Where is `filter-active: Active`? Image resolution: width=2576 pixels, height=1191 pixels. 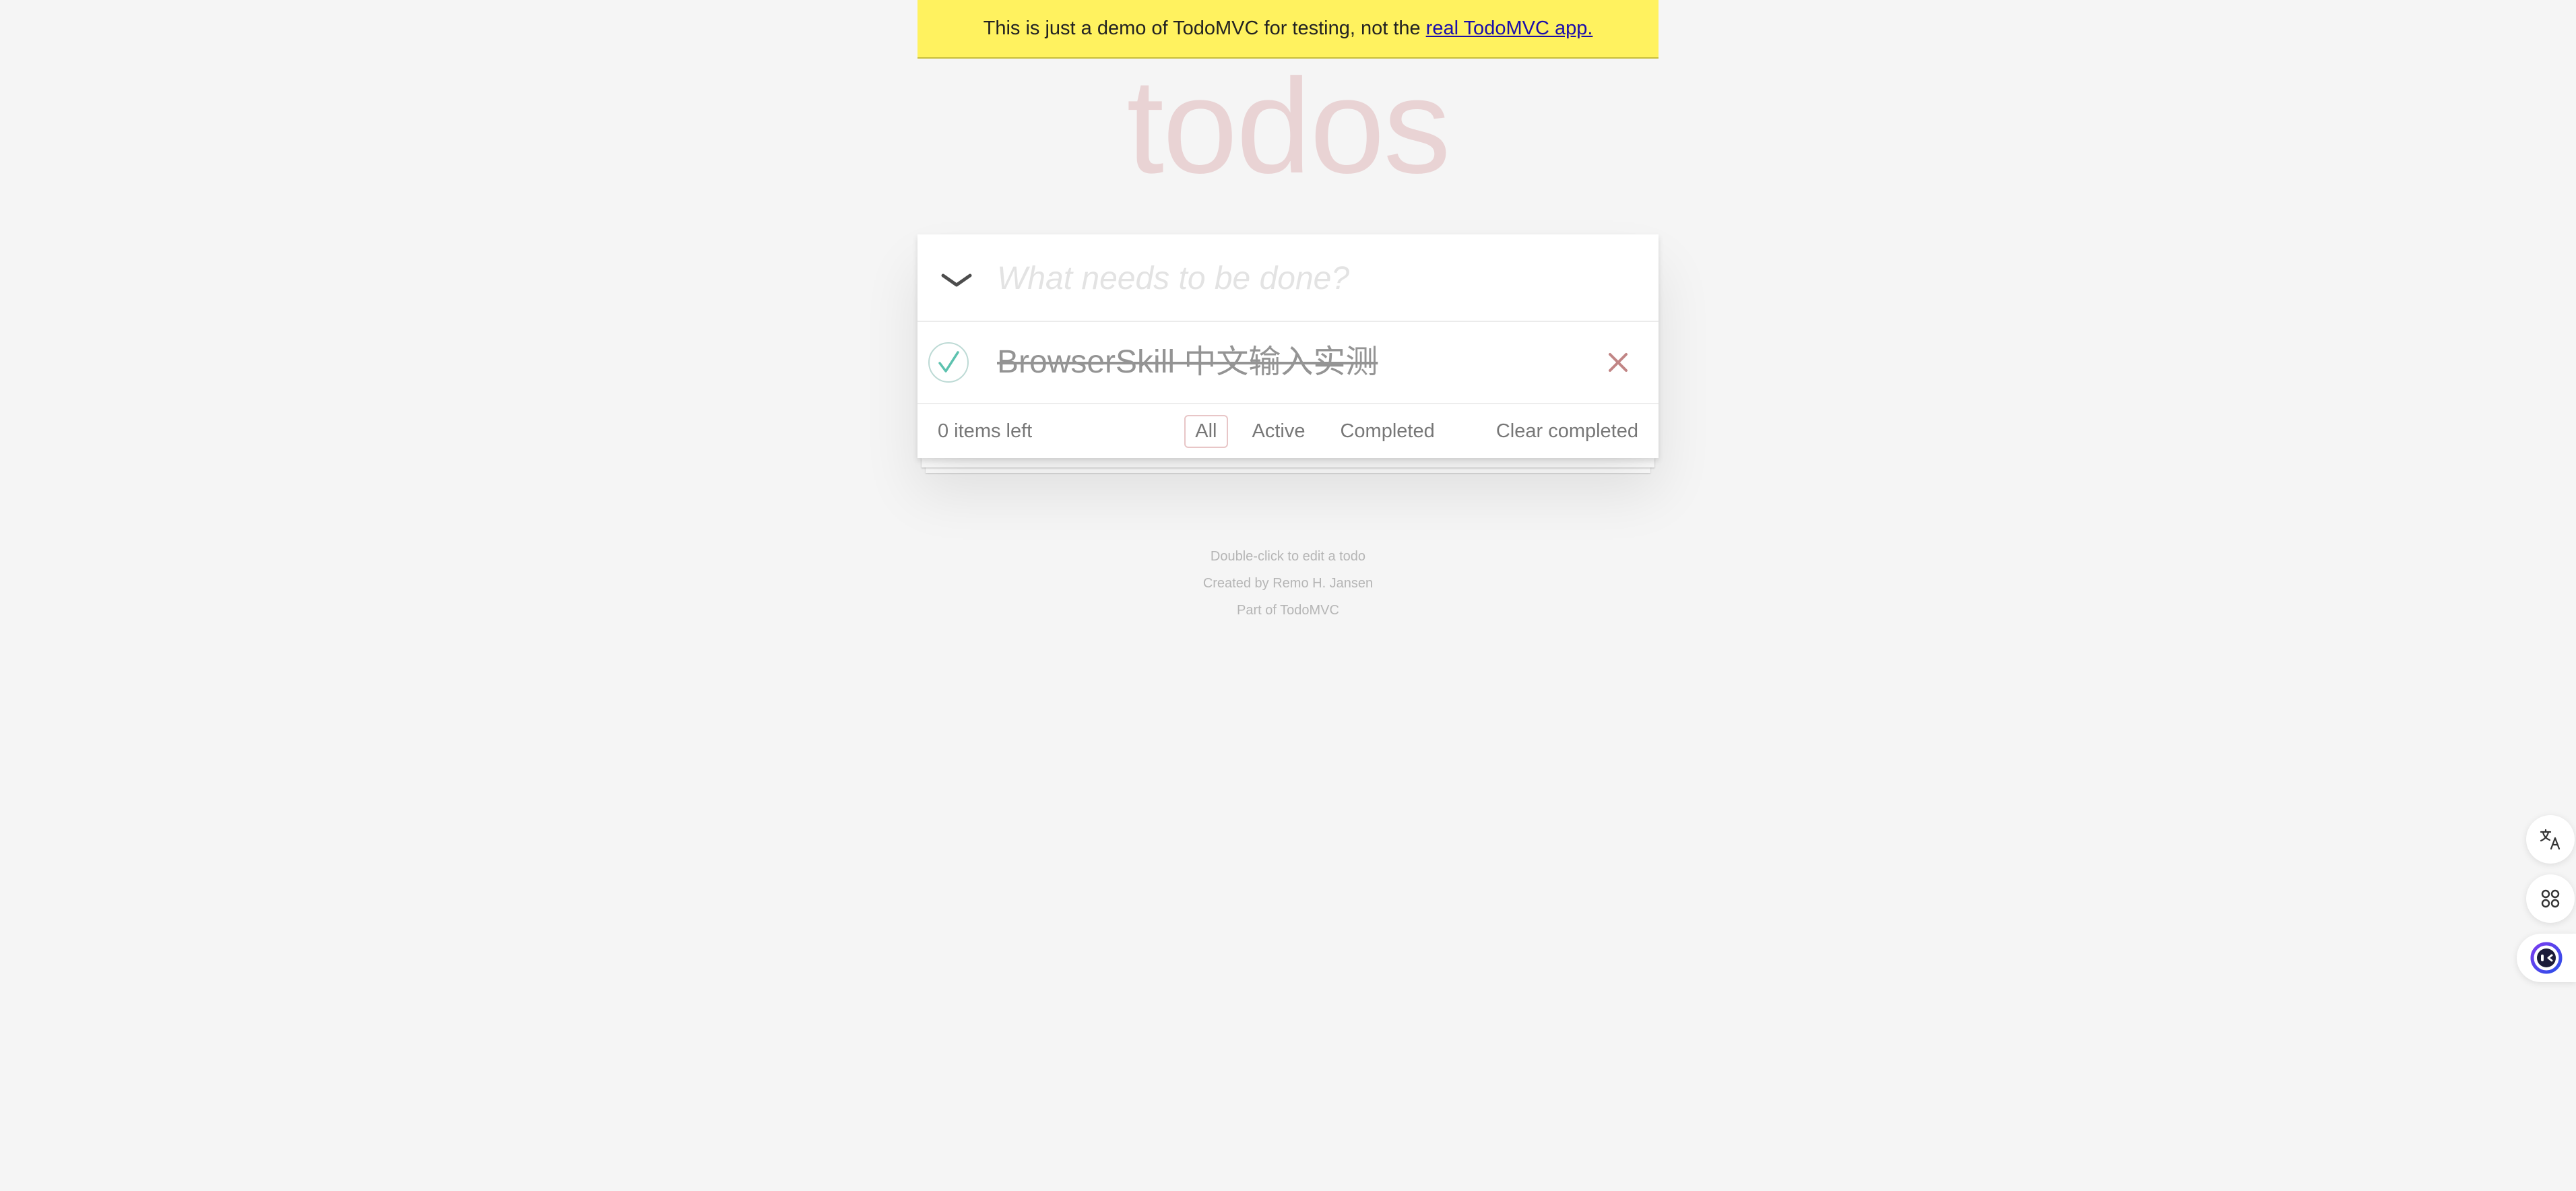 filter-active: Active is located at coordinates (1279, 431).